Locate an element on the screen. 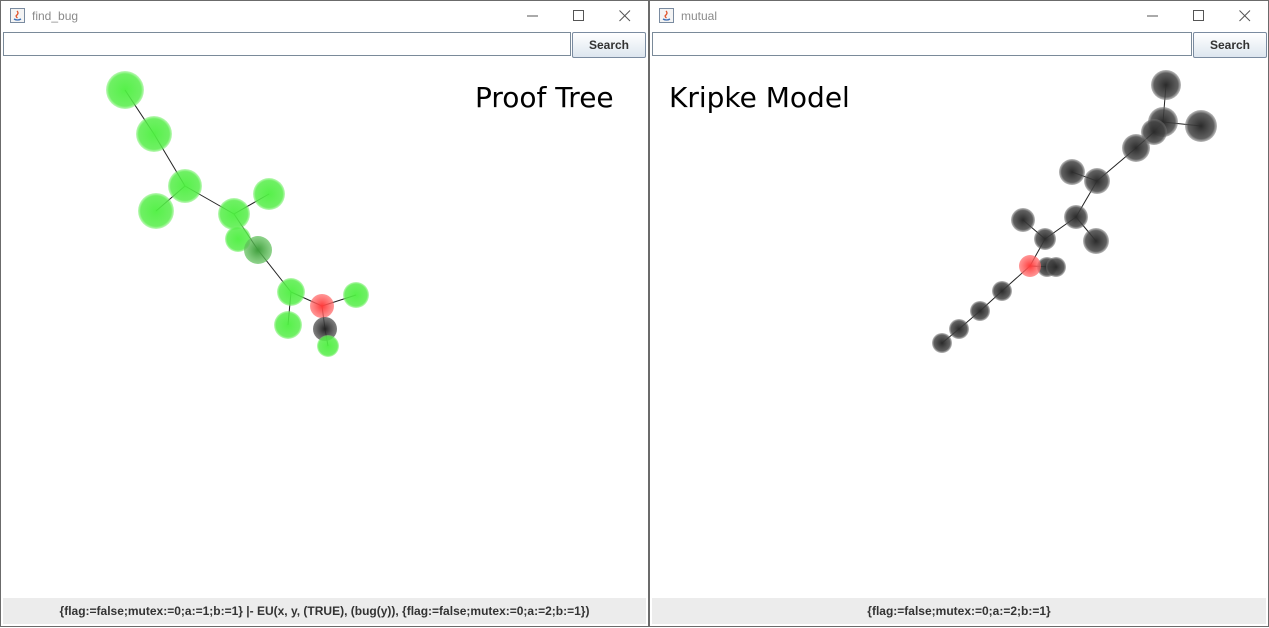  kripke-nodes is located at coordinates (1074, 211).